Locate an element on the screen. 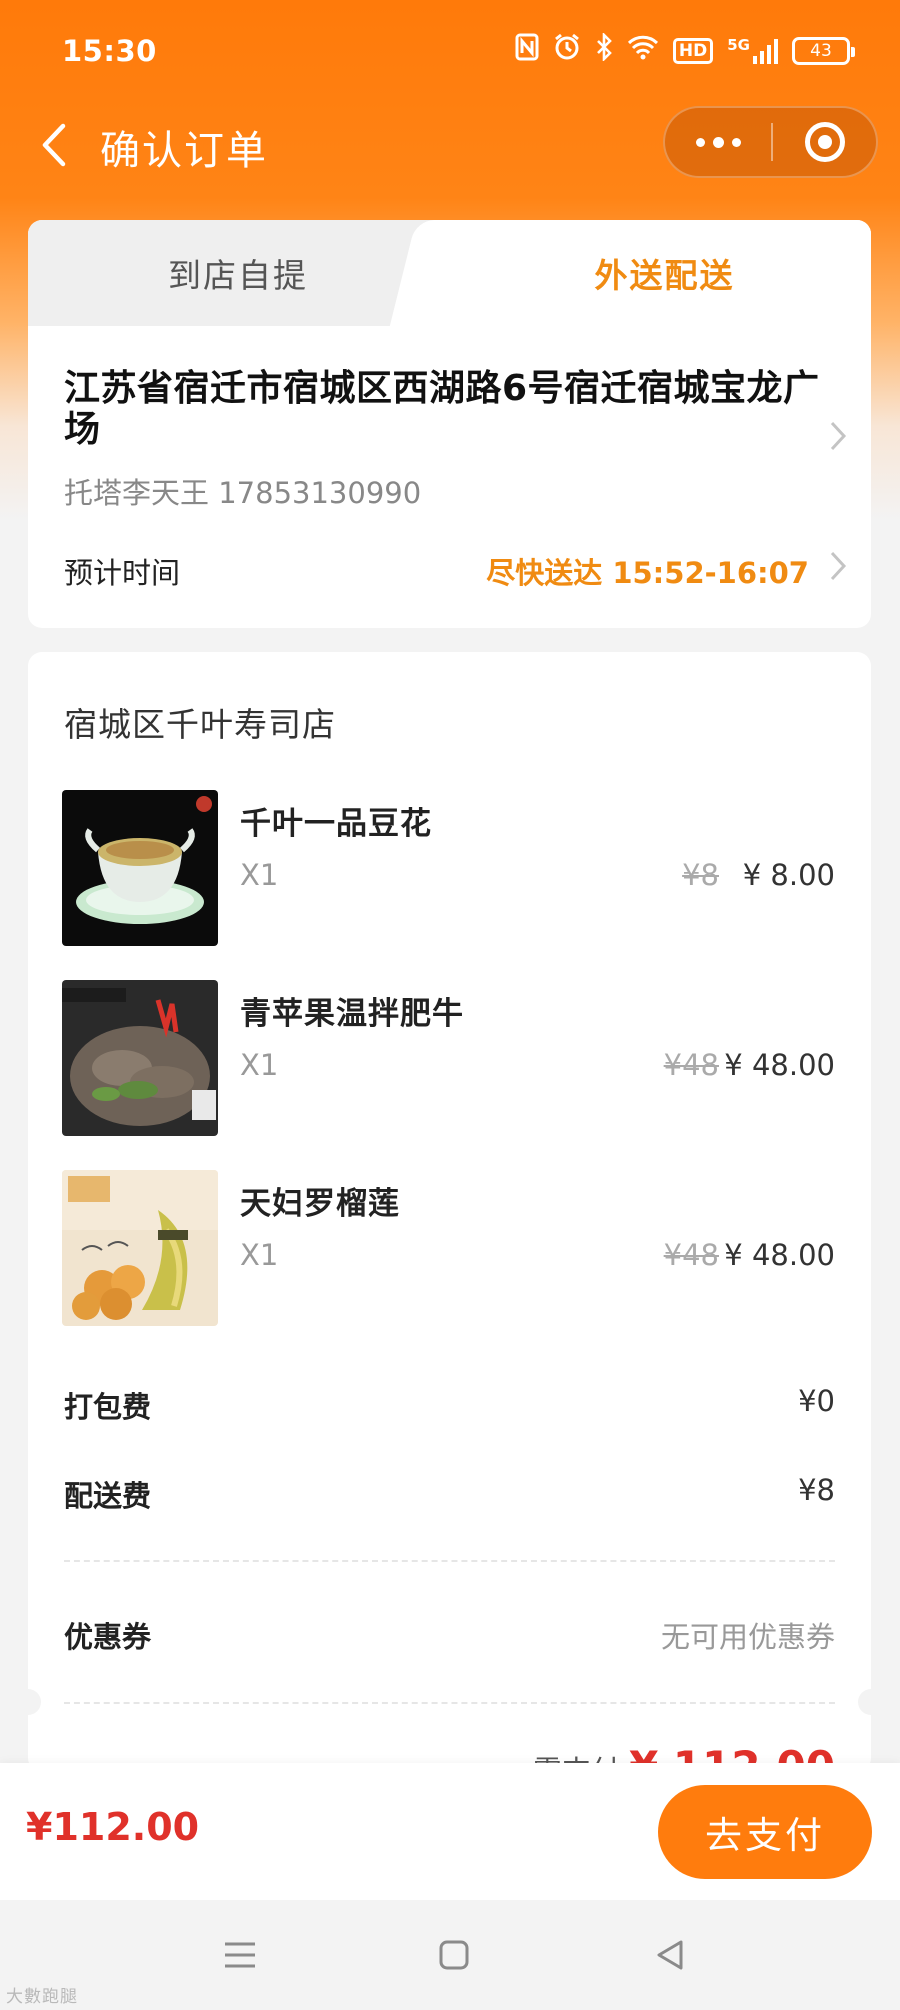 Image resolution: width=900 pixels, height=2010 pixels. delivery-mode-tabs: 到店自提 外送配送 is located at coordinates (449, 273).